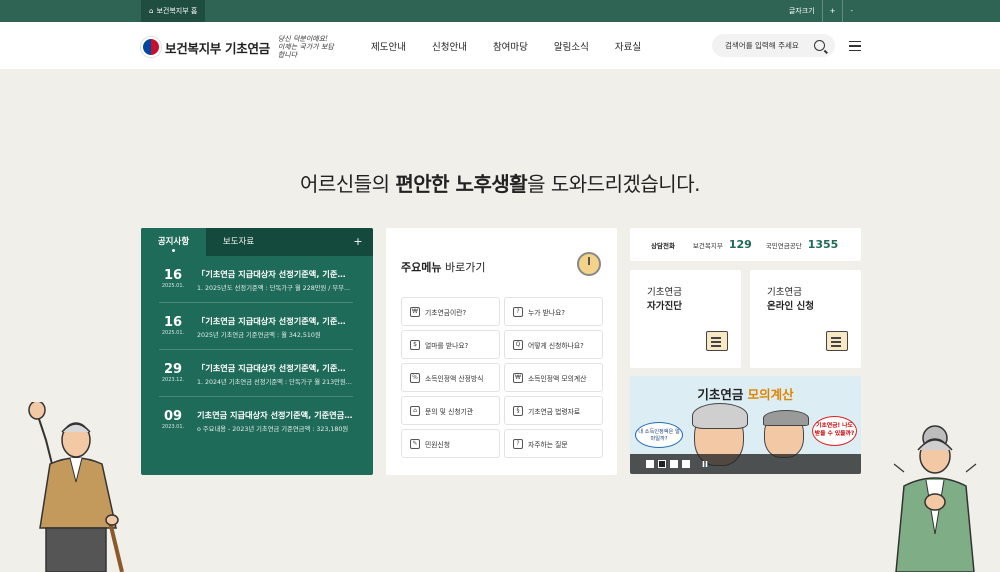 This screenshot has width=1000, height=572. I want to click on shortcut-label: 문의 및 신청기관, so click(449, 411).